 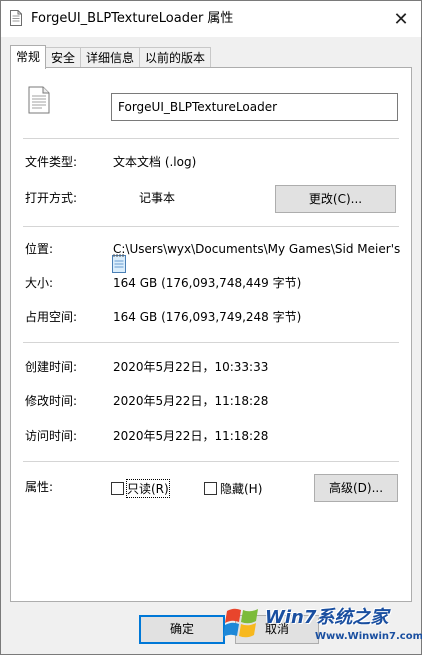 I want to click on close-icon: ✕, so click(x=401, y=19).